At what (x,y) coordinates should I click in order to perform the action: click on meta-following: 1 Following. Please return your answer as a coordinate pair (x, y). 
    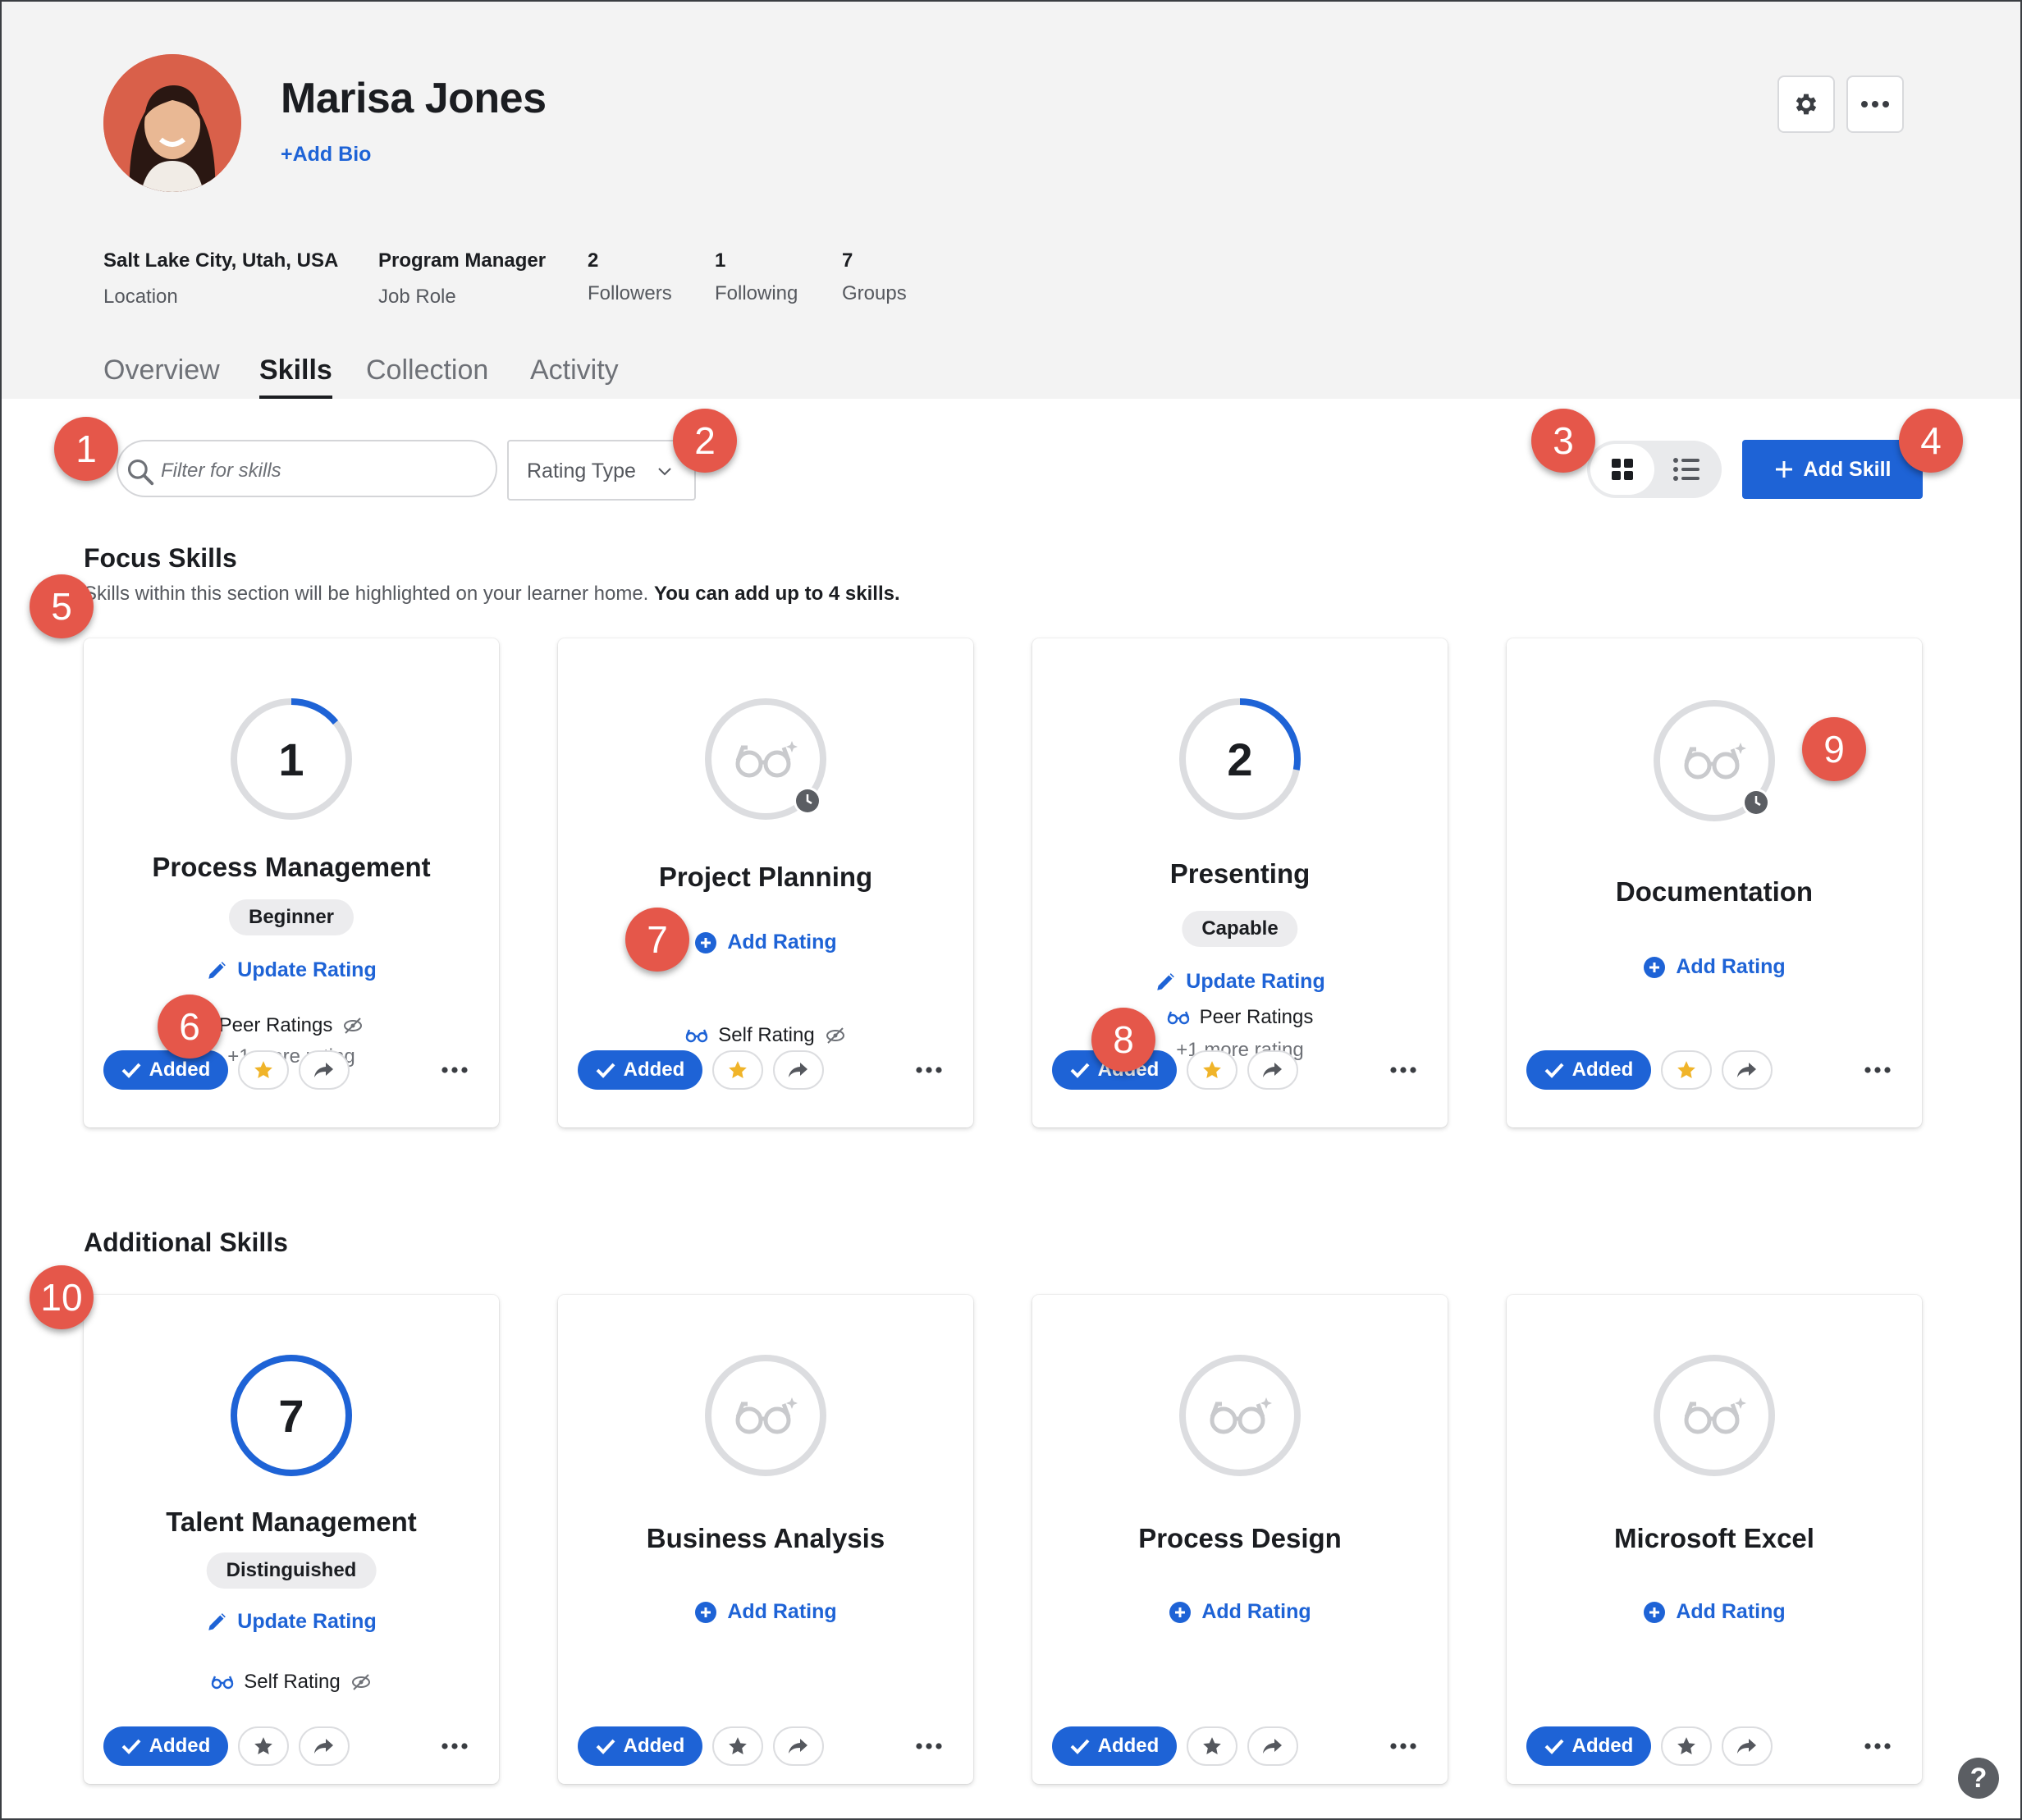
    Looking at the image, I should click on (756, 277).